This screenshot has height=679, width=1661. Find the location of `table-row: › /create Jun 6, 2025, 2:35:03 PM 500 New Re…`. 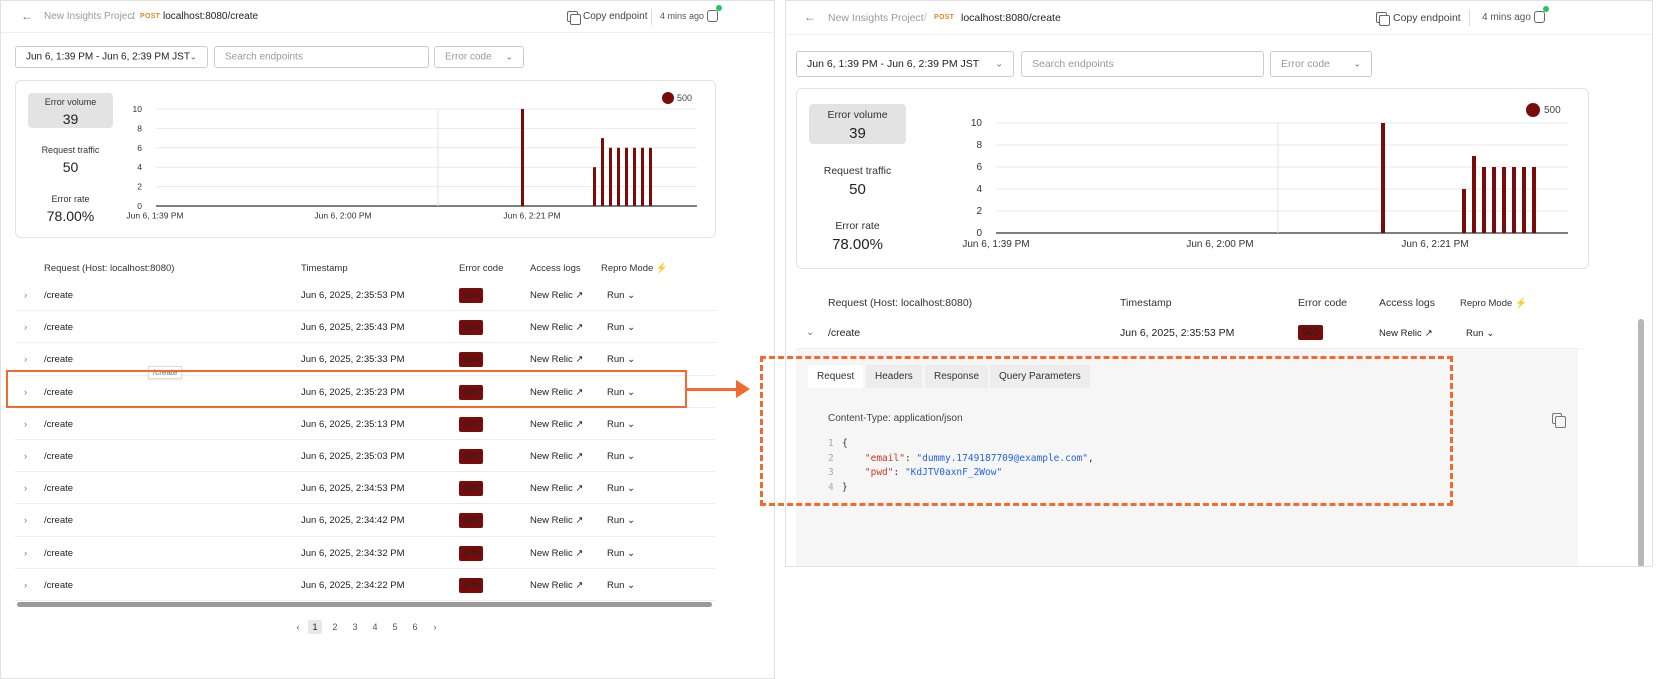

table-row: › /create Jun 6, 2025, 2:35:03 PM 500 New Re… is located at coordinates (365, 456).